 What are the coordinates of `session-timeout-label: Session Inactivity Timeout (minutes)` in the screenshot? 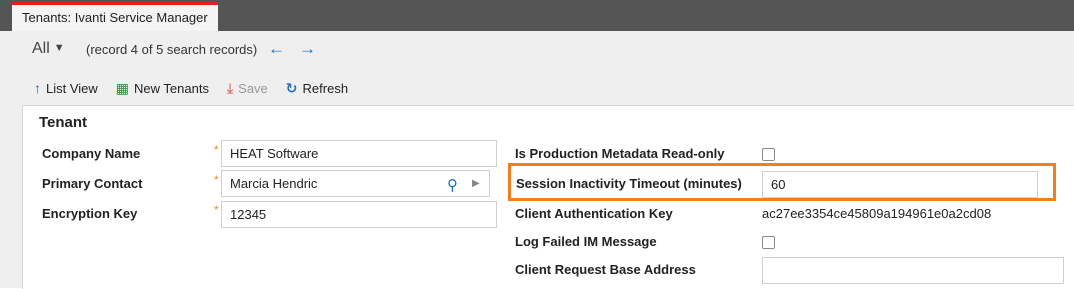 It's located at (629, 183).